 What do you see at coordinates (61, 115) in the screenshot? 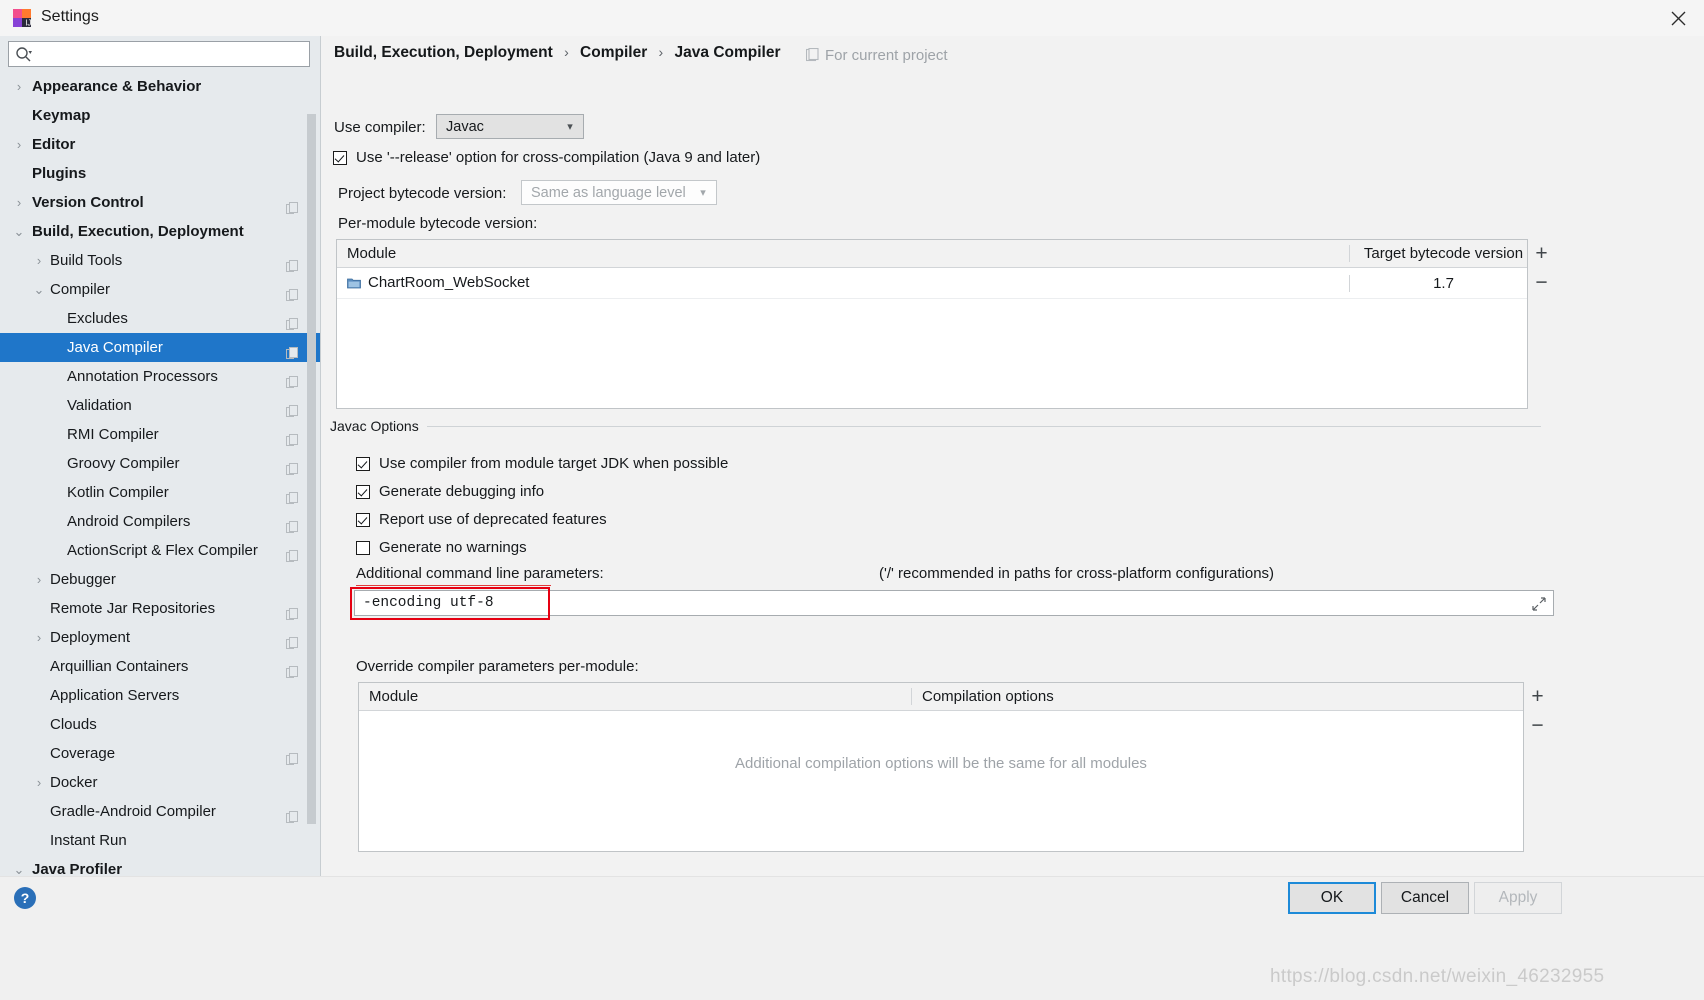
I see `sidebar-item-label: Keymap` at bounding box center [61, 115].